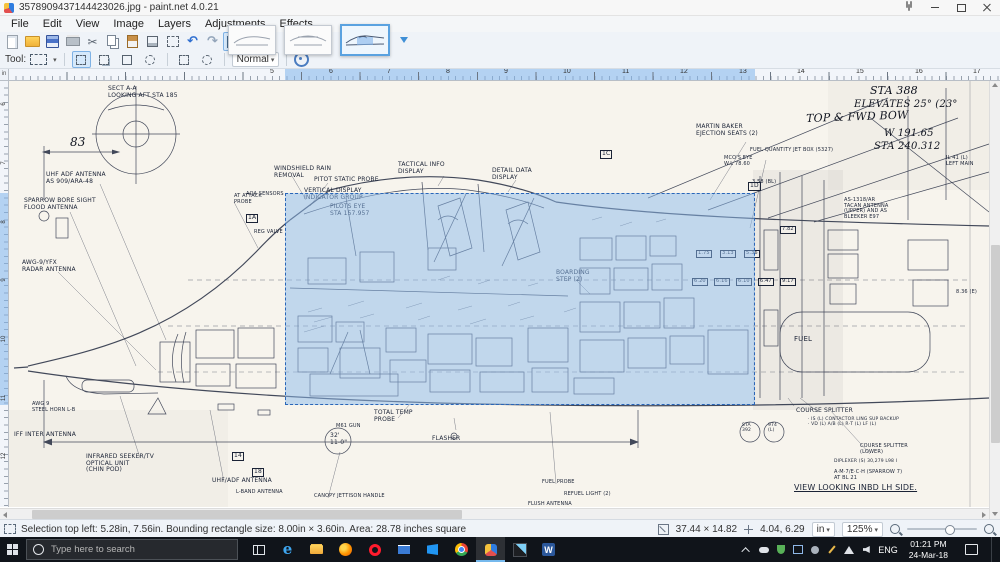 The width and height of the screenshot is (1000, 562). I want to click on shield-icon, so click(781, 550).